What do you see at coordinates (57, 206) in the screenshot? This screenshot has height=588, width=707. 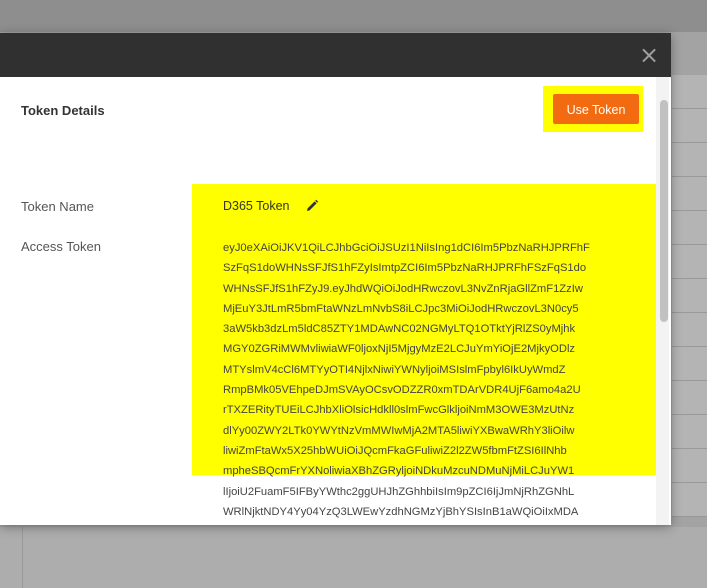 I see `token-name-label: Token Name` at bounding box center [57, 206].